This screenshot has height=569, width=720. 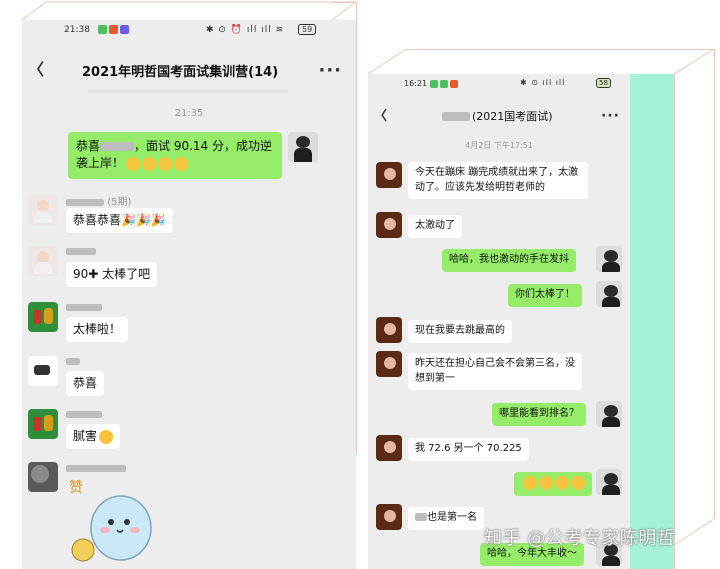 I want to click on chat-header: 〈 (2021国考面试) ···, so click(x=499, y=116).